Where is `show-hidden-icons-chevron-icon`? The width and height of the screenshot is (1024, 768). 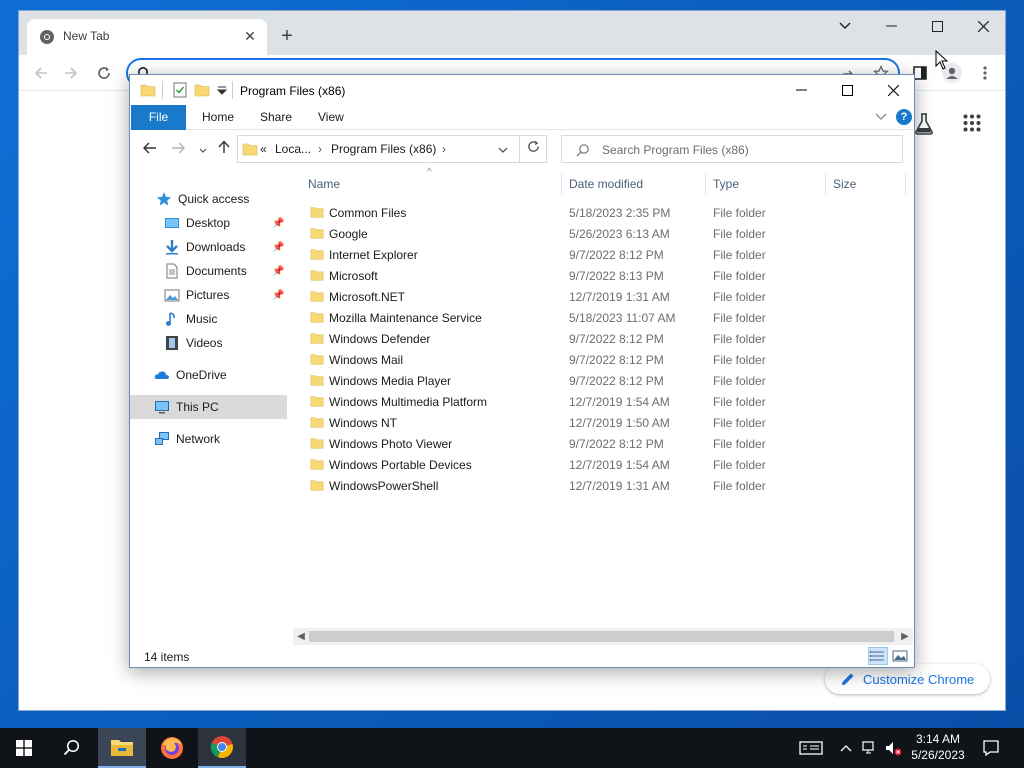
show-hidden-icons-chevron-icon is located at coordinates (846, 748).